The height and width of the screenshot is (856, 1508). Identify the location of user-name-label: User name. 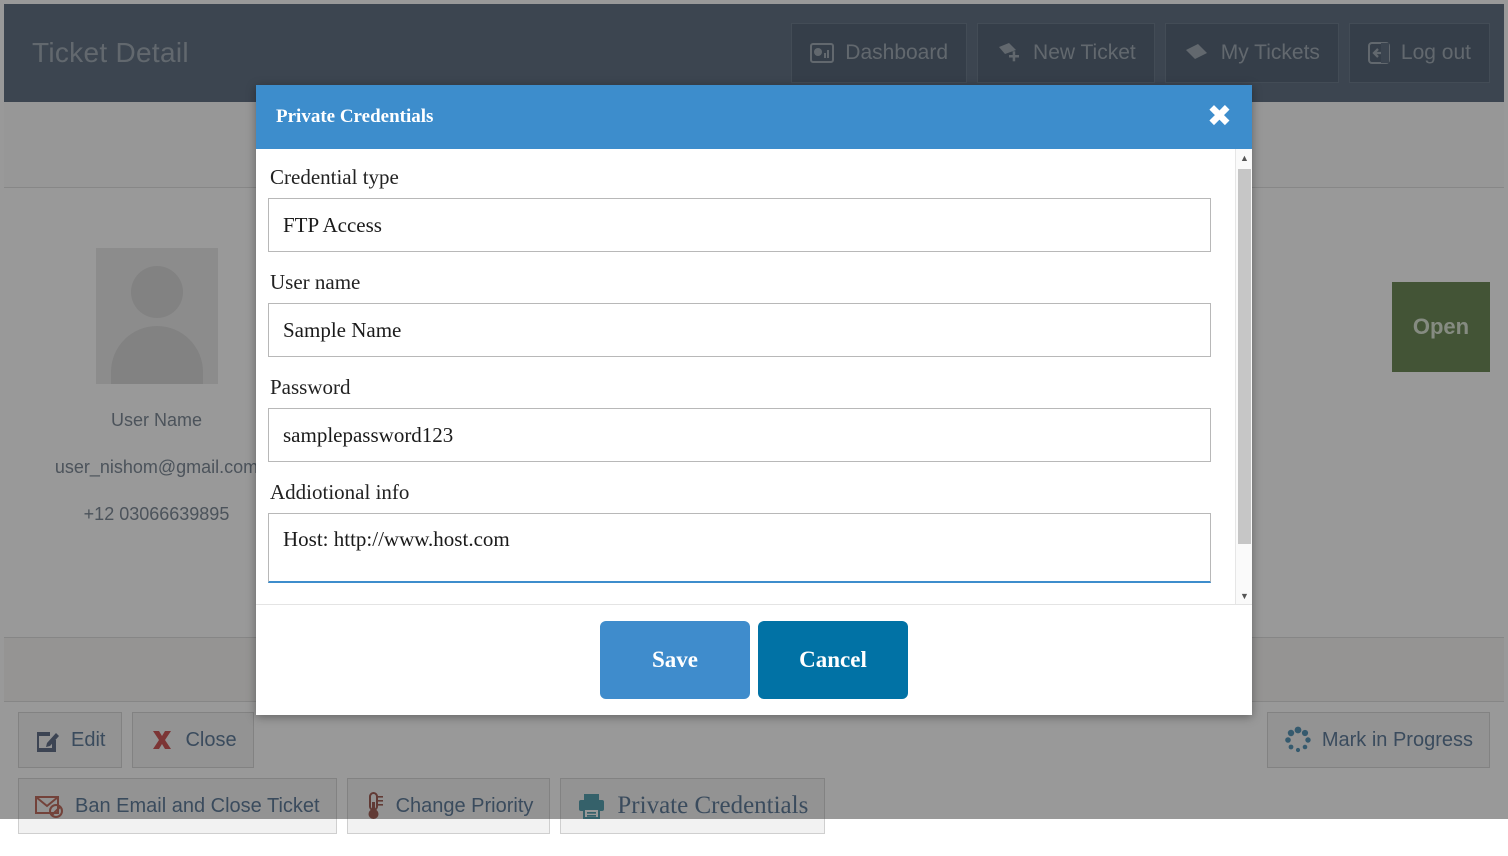
(740, 282).